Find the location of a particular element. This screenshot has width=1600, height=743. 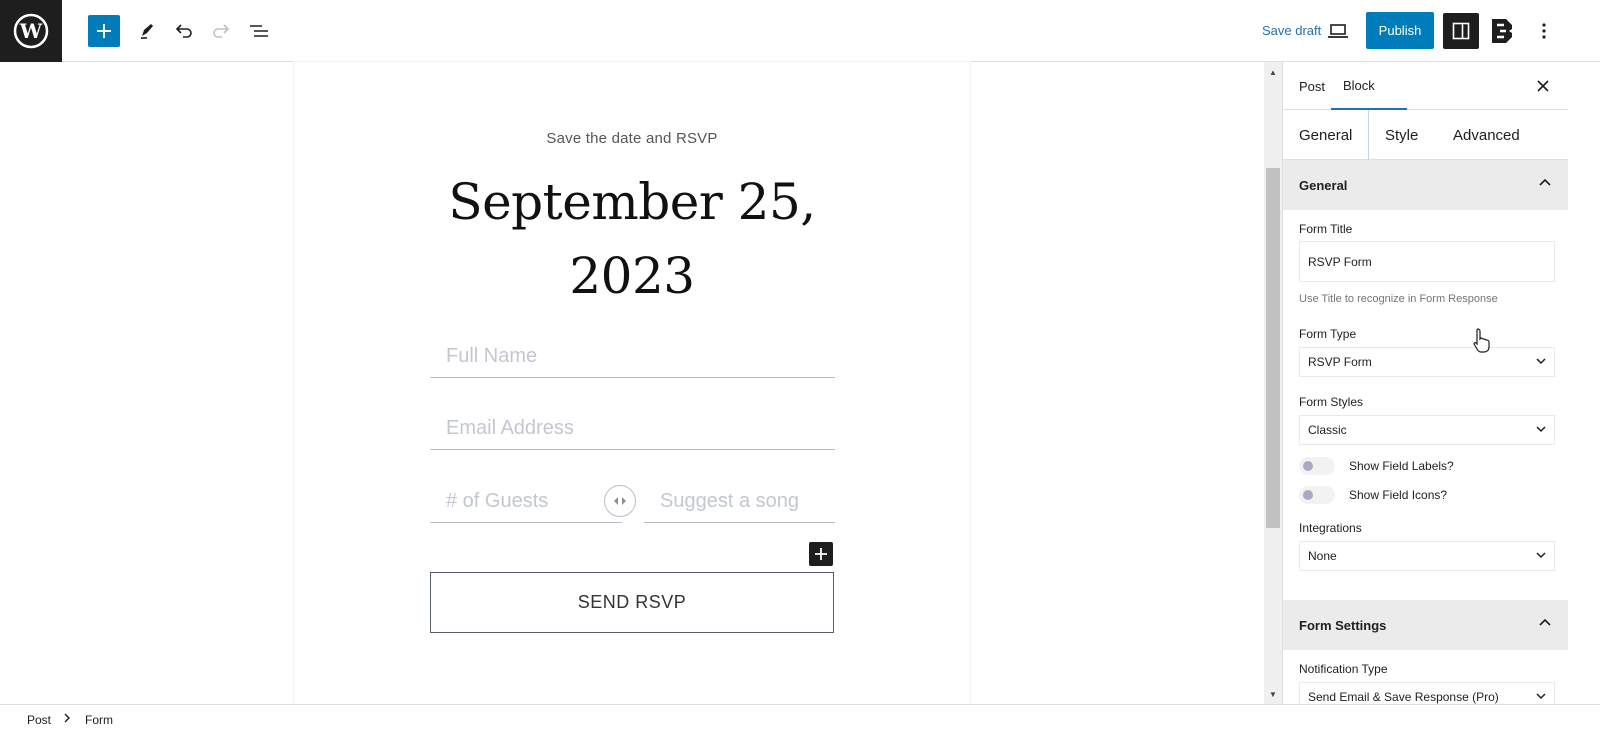

close-sidebar-button is located at coordinates (1543, 86).